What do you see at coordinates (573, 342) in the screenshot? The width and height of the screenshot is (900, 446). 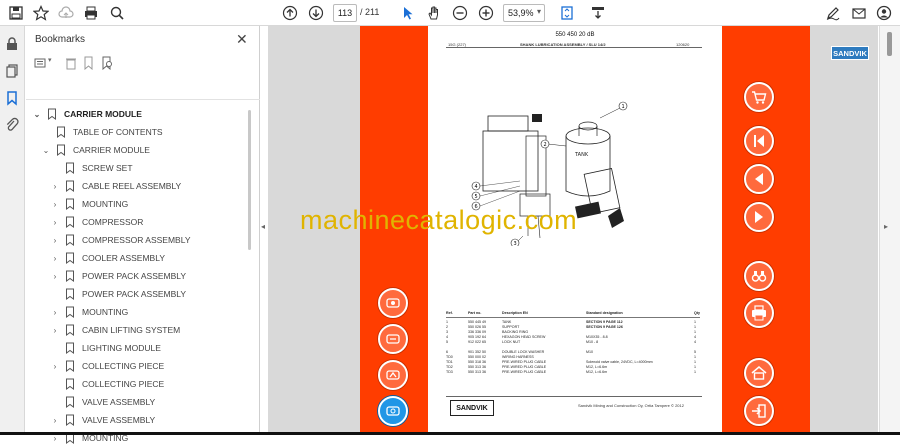 I see `table-row: 5 912 022 65 LOCK NUT M10 - 8 4` at bounding box center [573, 342].